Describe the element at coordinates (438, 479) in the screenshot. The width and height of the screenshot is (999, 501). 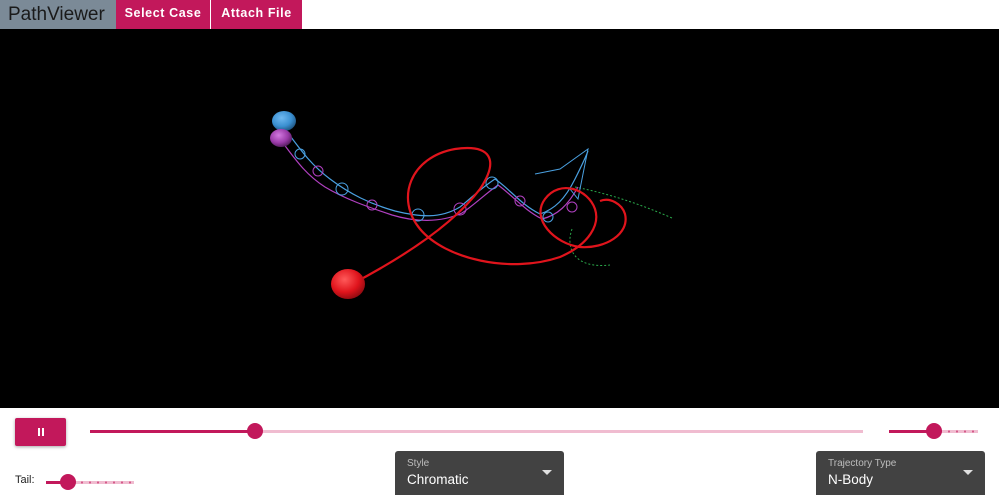
I see `style-select-value: Chromatic` at that location.